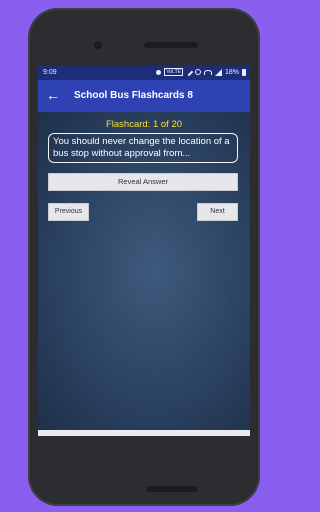  Describe the element at coordinates (218, 72) in the screenshot. I see `signal-icon` at that location.